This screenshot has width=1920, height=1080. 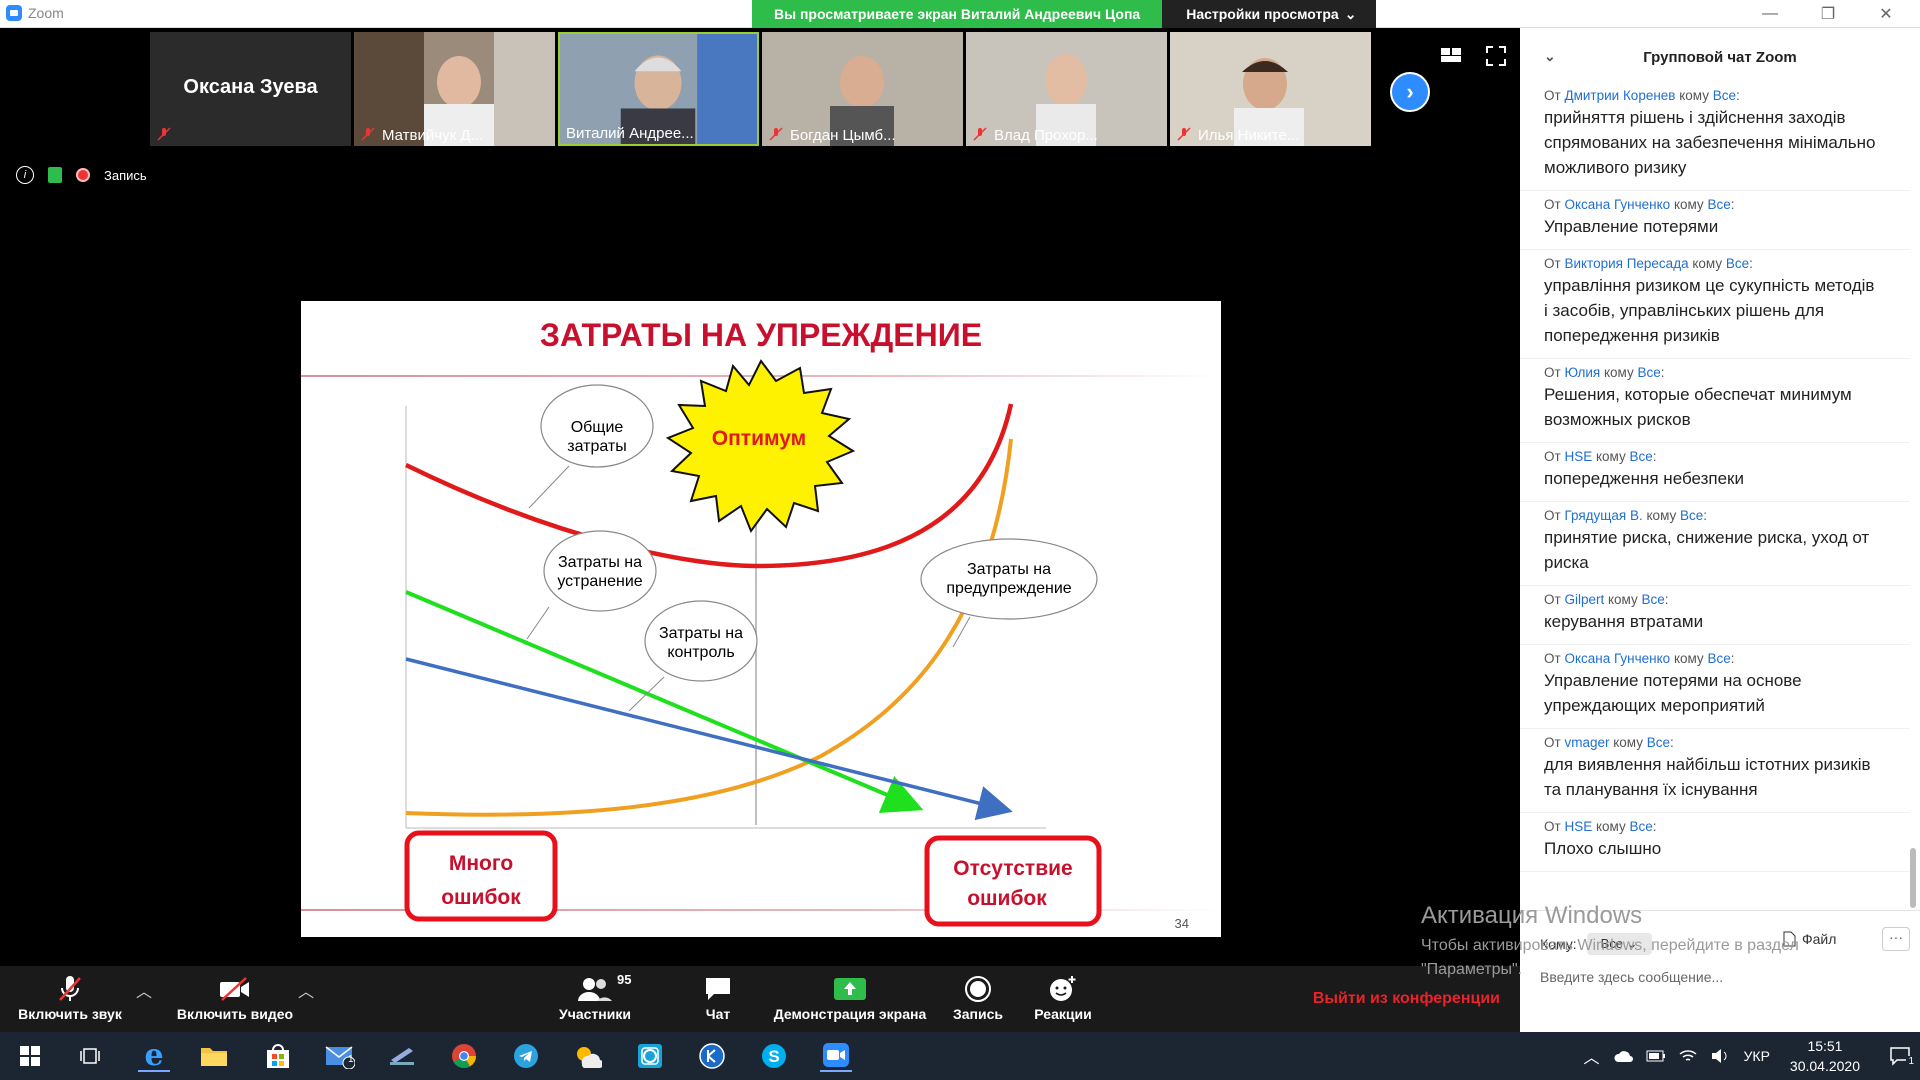 I want to click on taskbar-weather, so click(x=588, y=1056).